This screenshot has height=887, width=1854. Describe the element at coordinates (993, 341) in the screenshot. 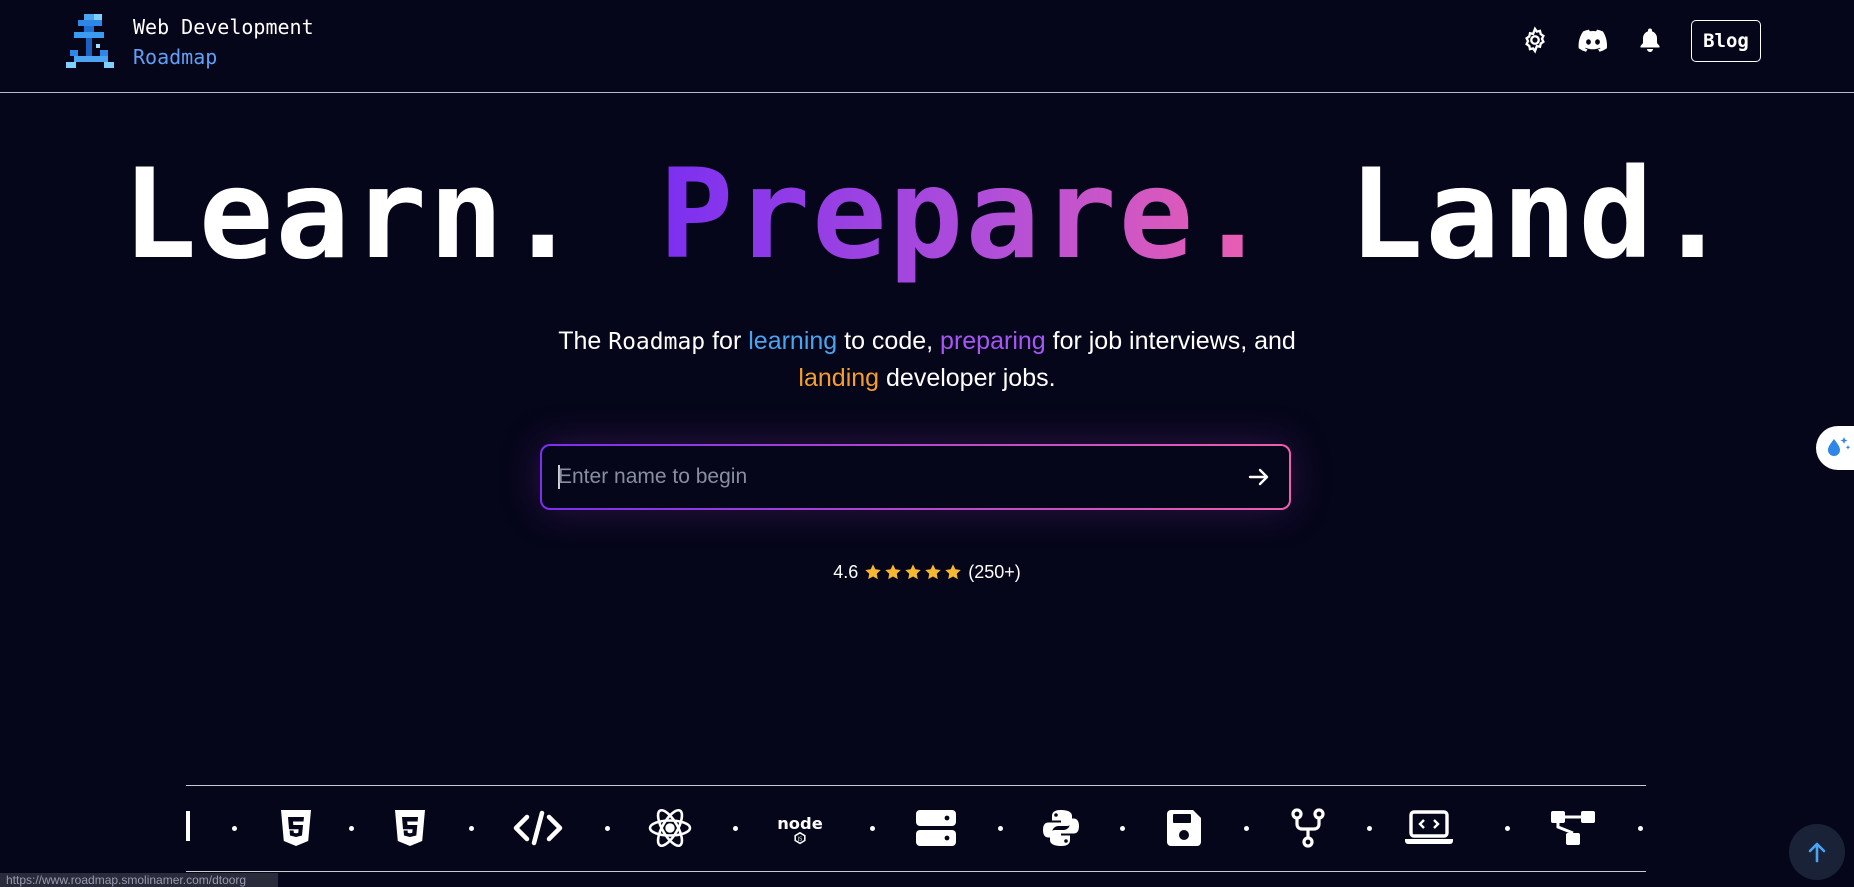

I see `subtitle-preparing: preparing` at that location.